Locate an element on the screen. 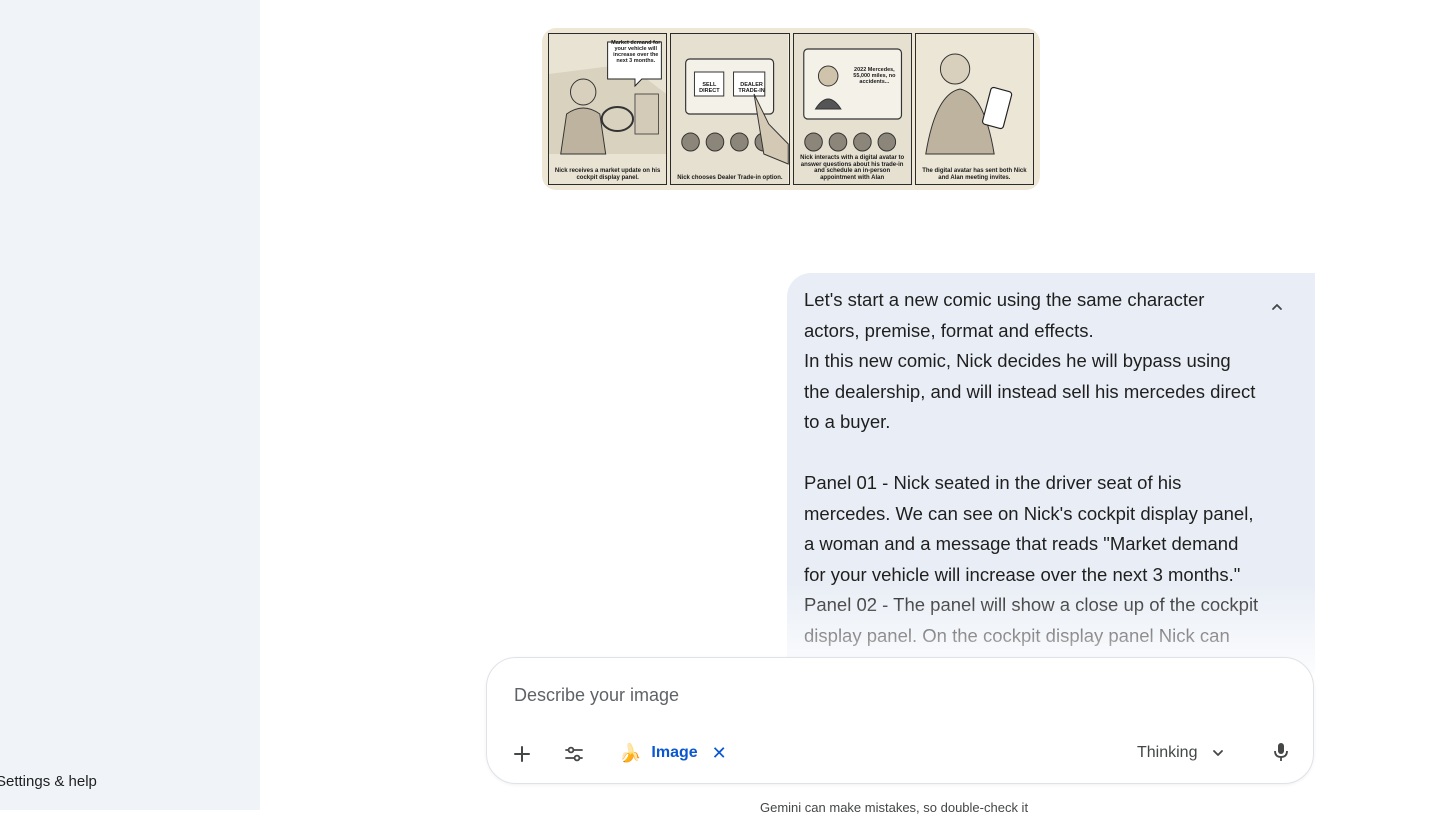 This screenshot has height=815, width=1440. dashboard-illustration is located at coordinates (730, 109).